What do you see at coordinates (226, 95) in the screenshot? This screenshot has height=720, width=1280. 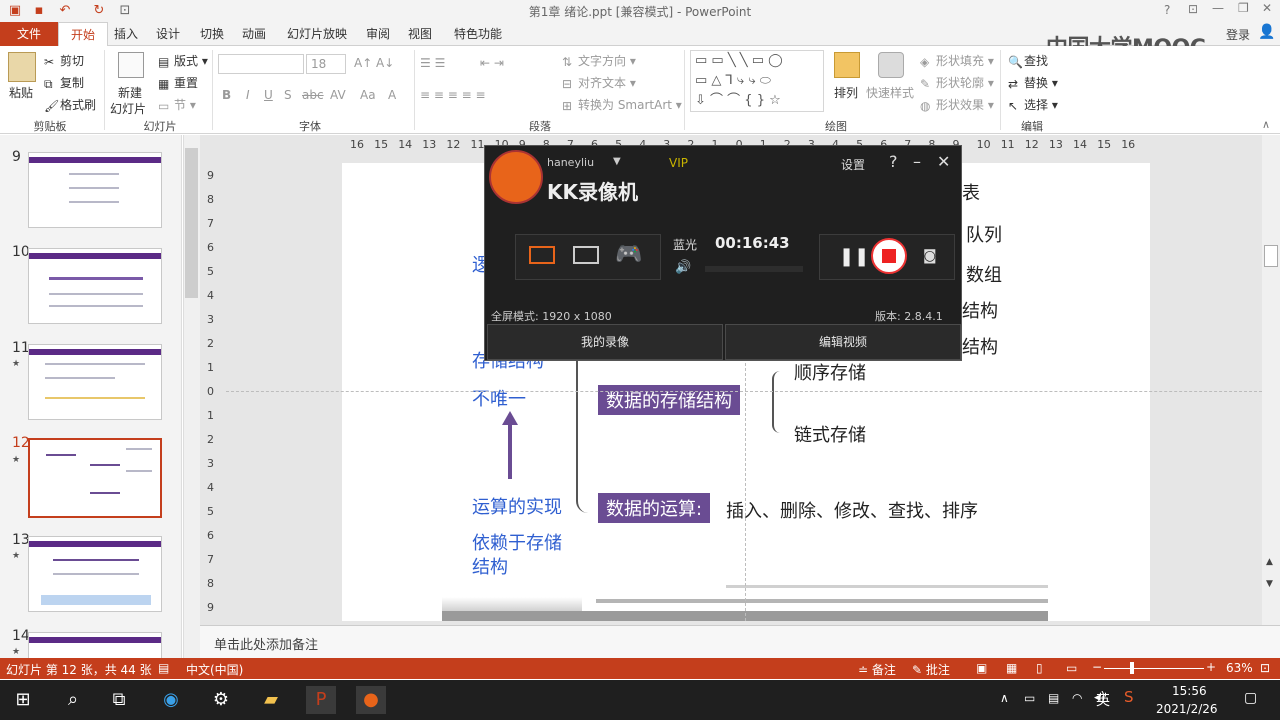 I see `bold-button: B` at bounding box center [226, 95].